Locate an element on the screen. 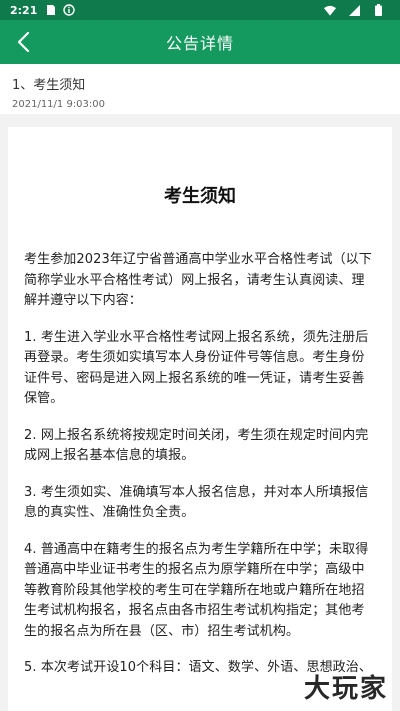 The height and width of the screenshot is (711, 400). battery-icon is located at coordinates (378, 10).